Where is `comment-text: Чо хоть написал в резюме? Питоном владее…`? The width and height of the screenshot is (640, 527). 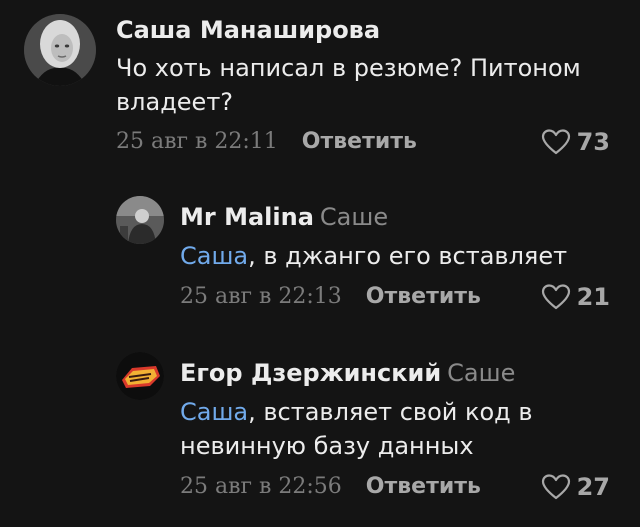 comment-text: Чо хоть написал в резюме? Питоном владее… is located at coordinates (366, 85).